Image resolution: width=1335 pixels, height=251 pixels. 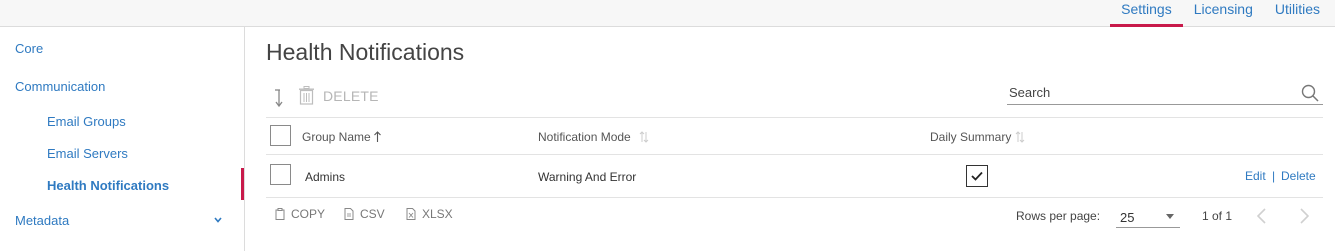 What do you see at coordinates (308, 214) in the screenshot?
I see `copy-label: COPY` at bounding box center [308, 214].